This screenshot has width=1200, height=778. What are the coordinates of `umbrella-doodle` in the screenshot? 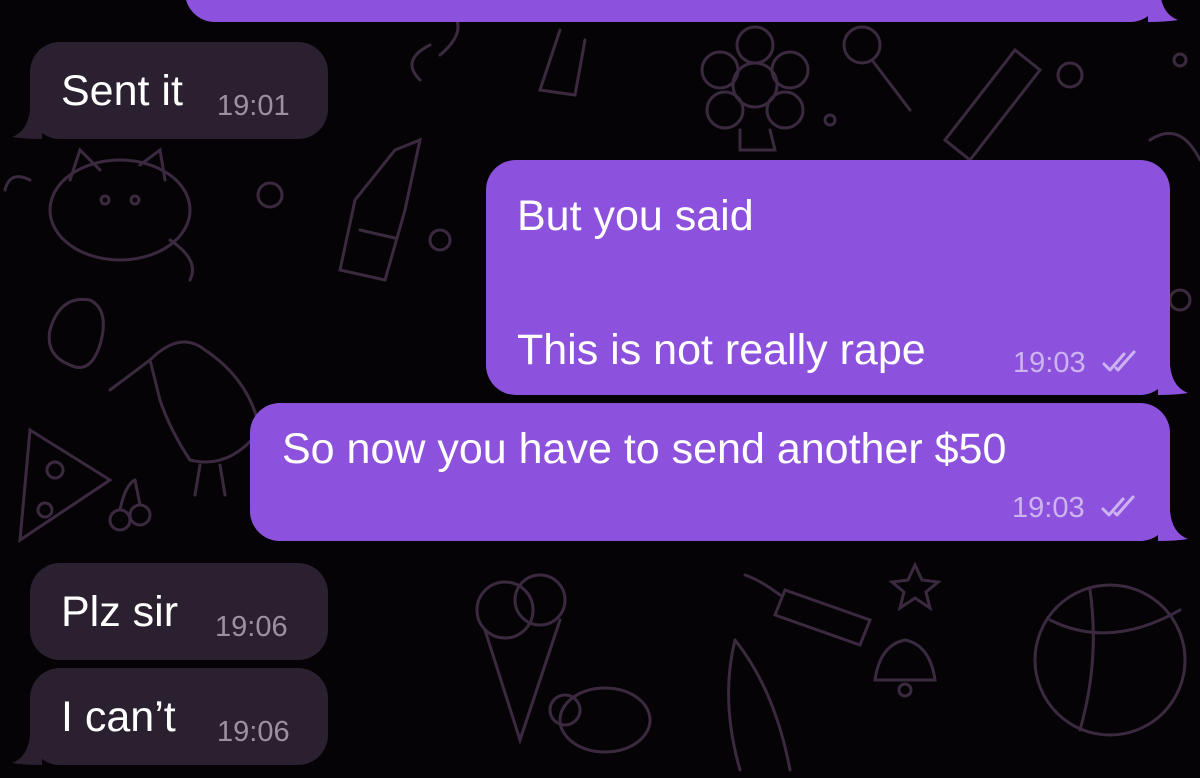 It's located at (759, 705).